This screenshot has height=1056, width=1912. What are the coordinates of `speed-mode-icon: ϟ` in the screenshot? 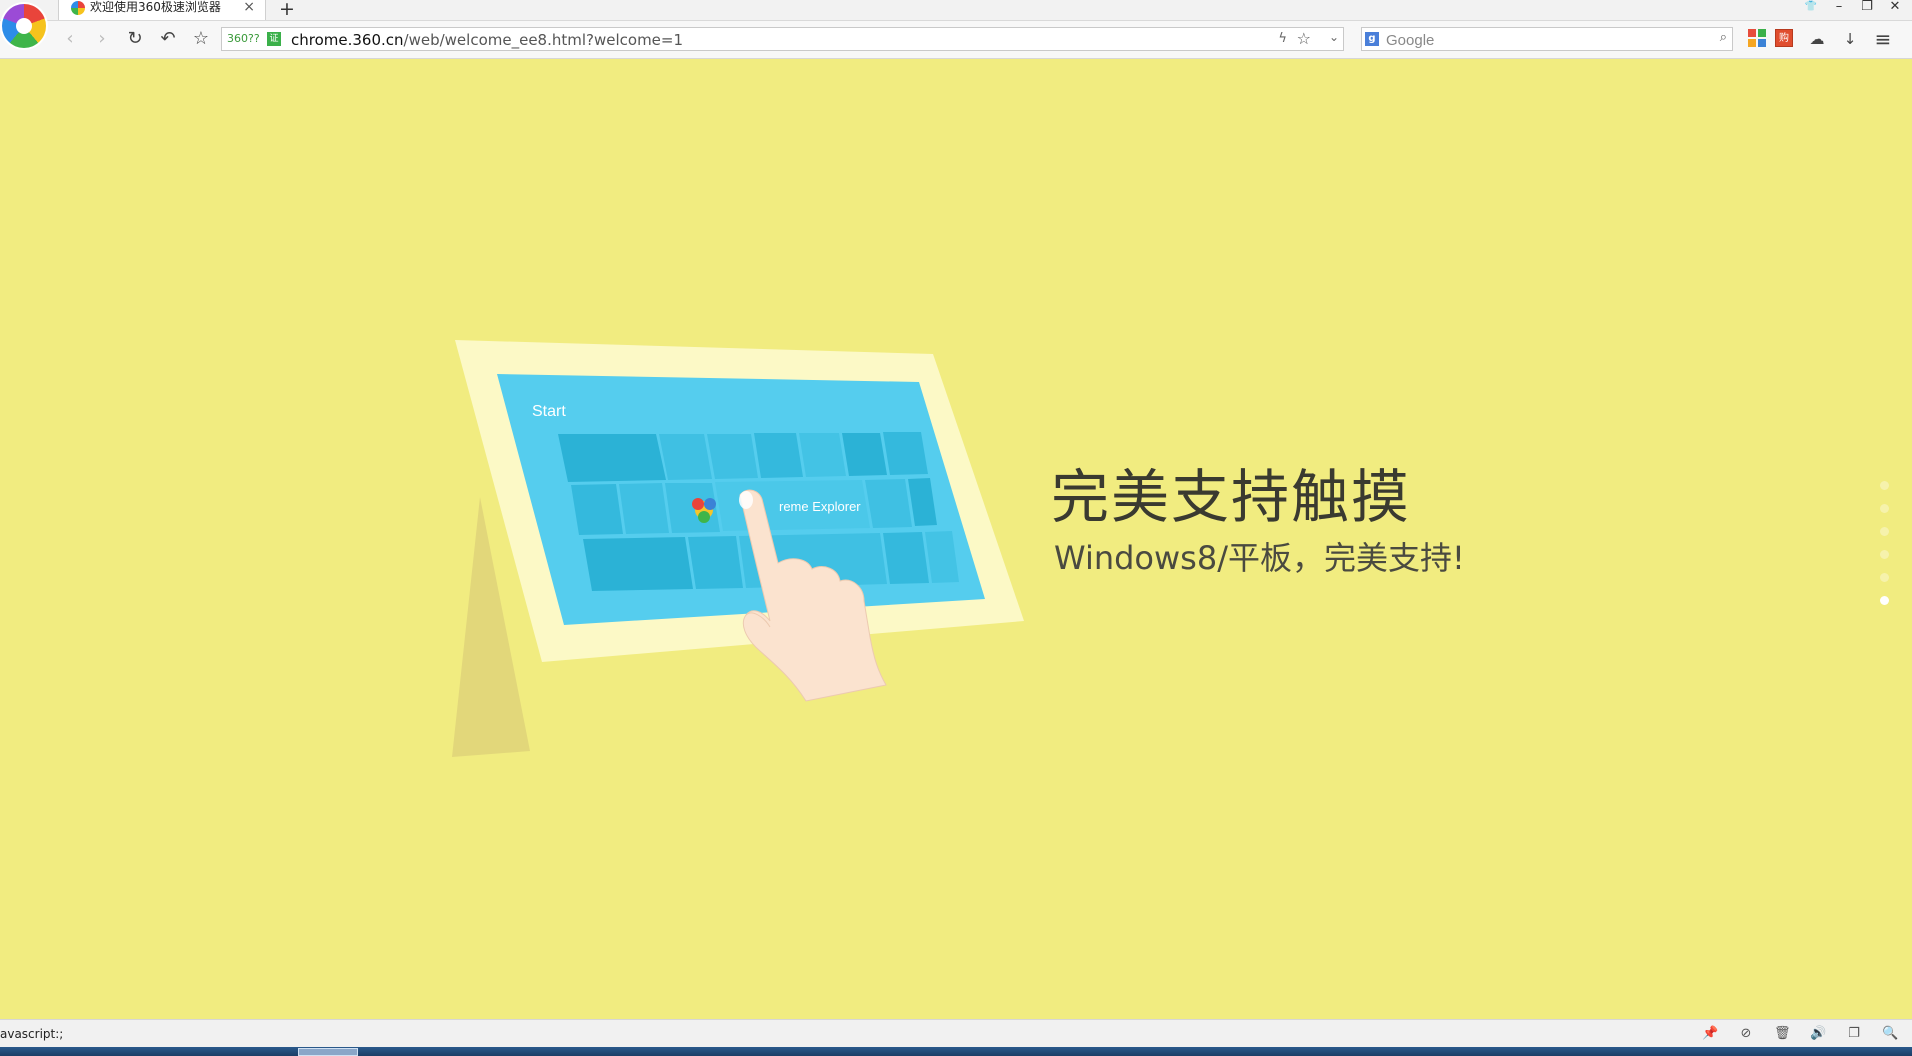 It's located at (1282, 38).